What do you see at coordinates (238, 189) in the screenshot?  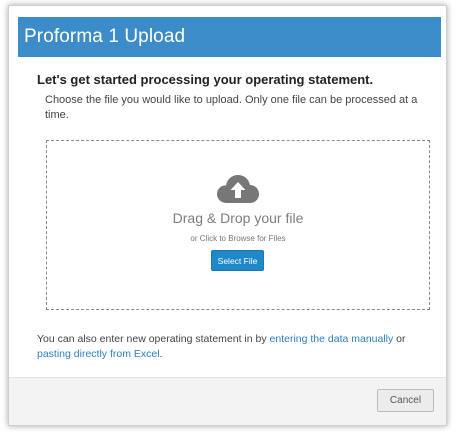 I see `cloud-upload-icon` at bounding box center [238, 189].